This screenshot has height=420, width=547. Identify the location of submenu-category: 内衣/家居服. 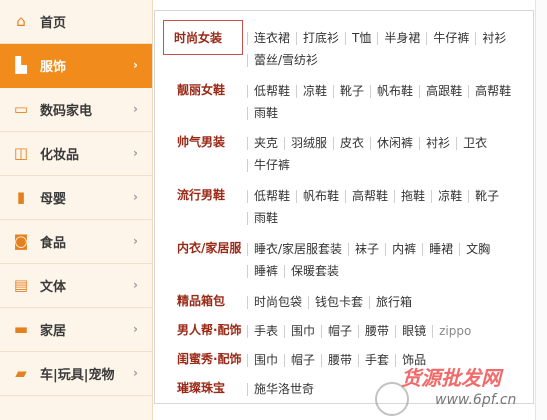
(209, 247).